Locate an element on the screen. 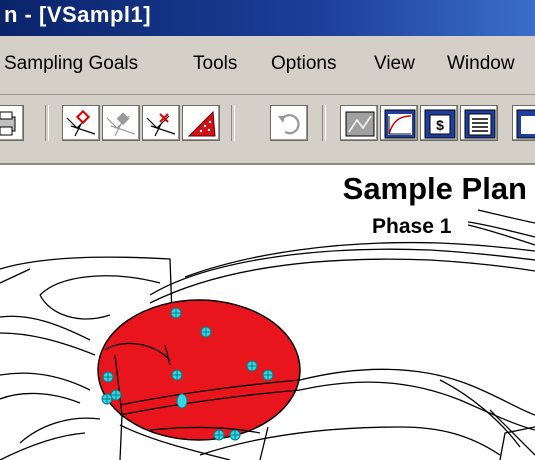 The image size is (535, 460). move-sample-point-icon is located at coordinates (121, 124).